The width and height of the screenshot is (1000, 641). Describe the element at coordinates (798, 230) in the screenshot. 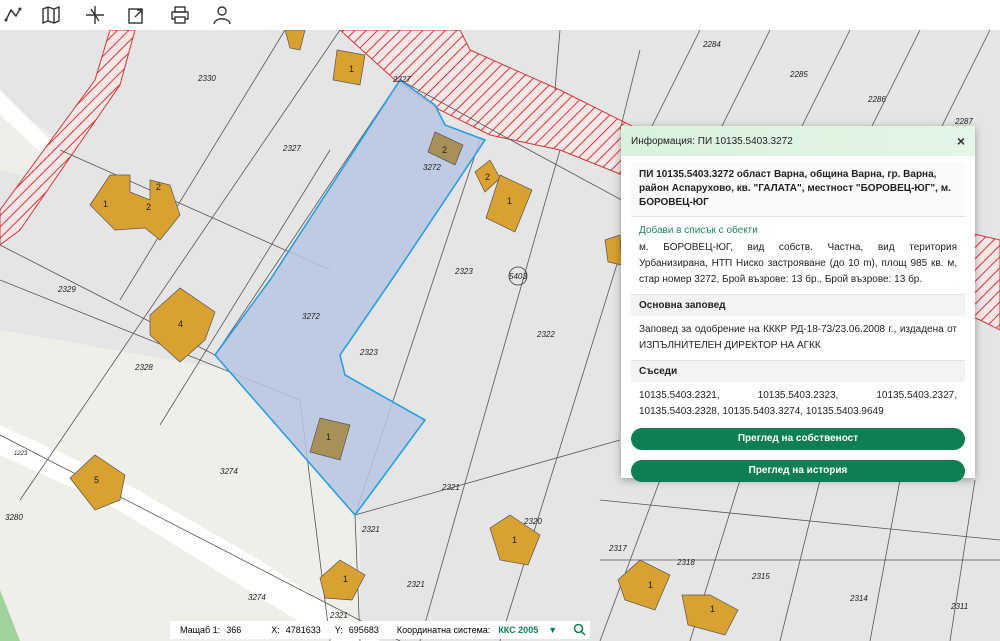

I see `add-to-list-link: Добави в списък с обекти` at that location.